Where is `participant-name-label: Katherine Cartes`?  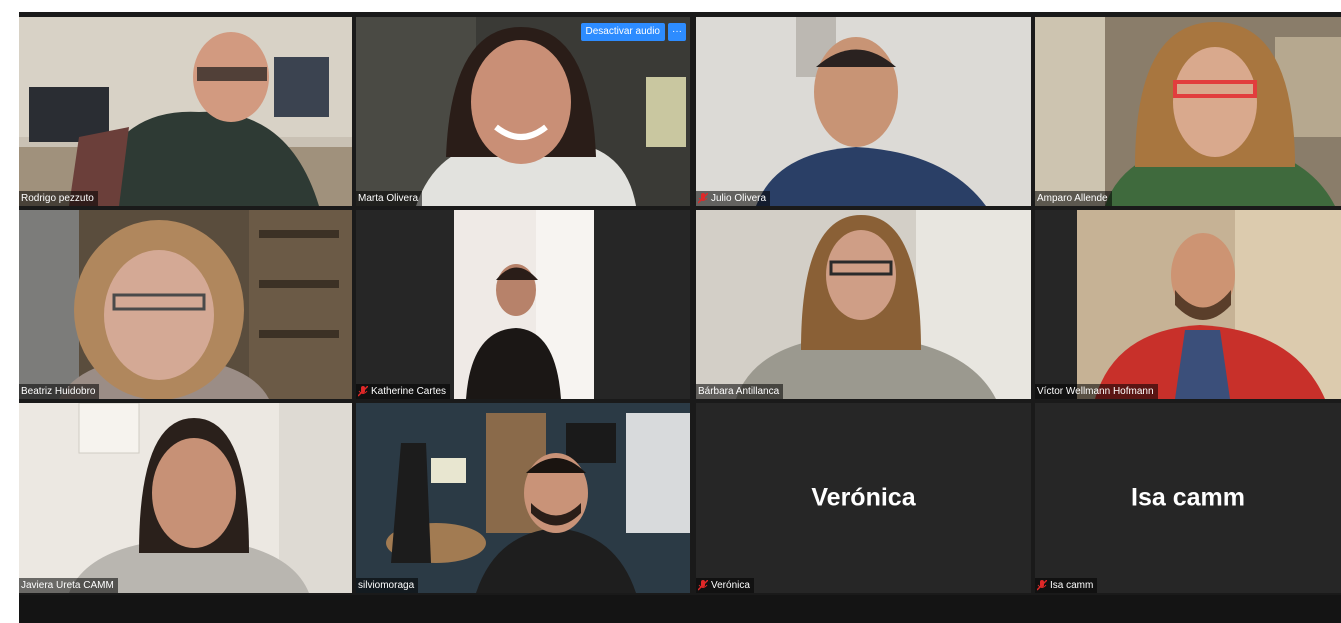
participant-name-label: Katherine Cartes is located at coordinates (403, 391).